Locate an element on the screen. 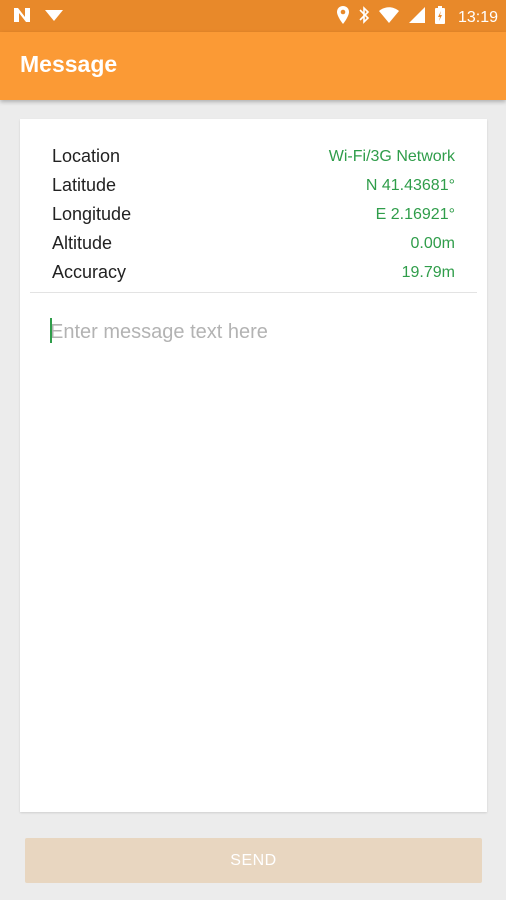  longitude-value: E 2.16921° is located at coordinates (415, 214).